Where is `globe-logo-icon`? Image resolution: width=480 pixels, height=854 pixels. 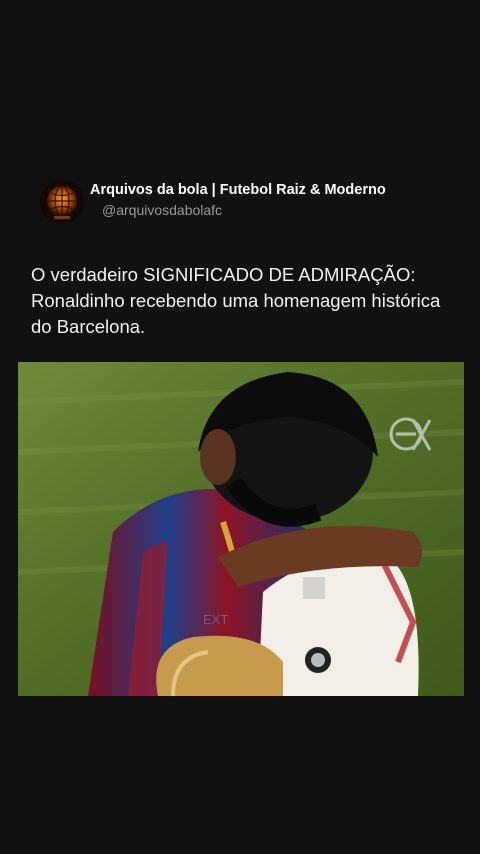
globe-logo-icon is located at coordinates (62, 202).